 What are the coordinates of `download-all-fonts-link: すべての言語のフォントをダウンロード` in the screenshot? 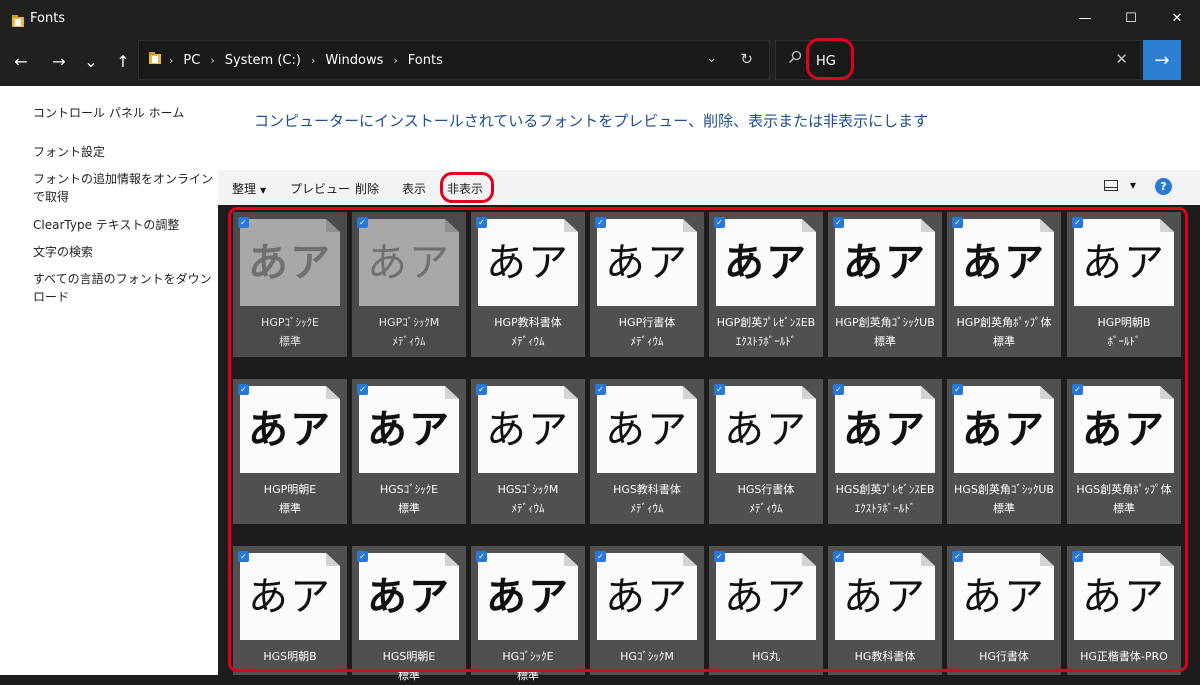 It's located at (123, 288).